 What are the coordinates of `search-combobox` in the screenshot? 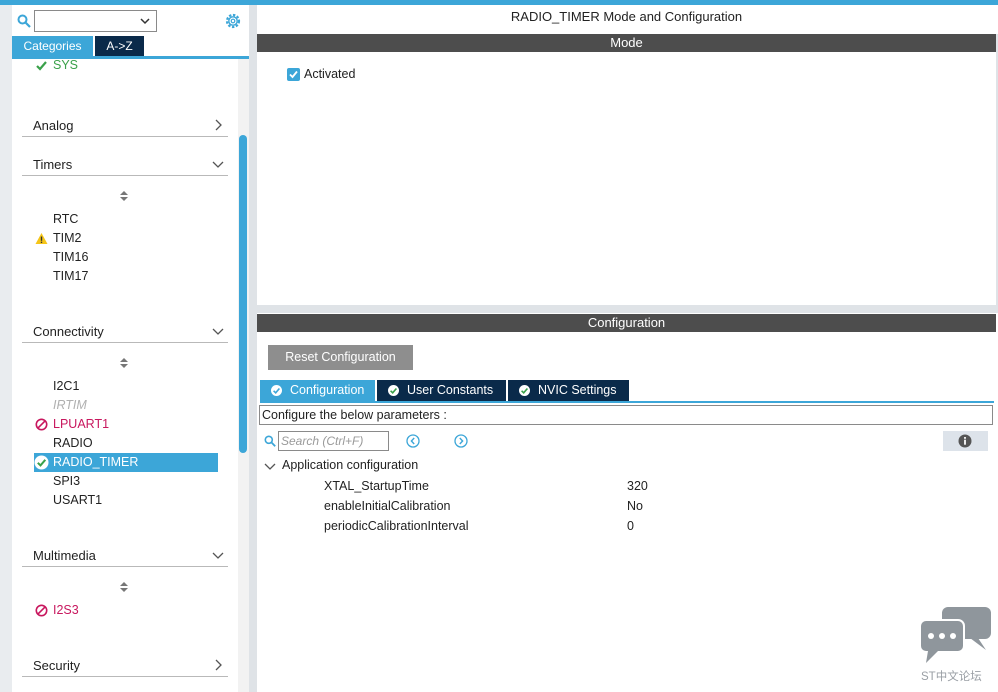 It's located at (95, 21).